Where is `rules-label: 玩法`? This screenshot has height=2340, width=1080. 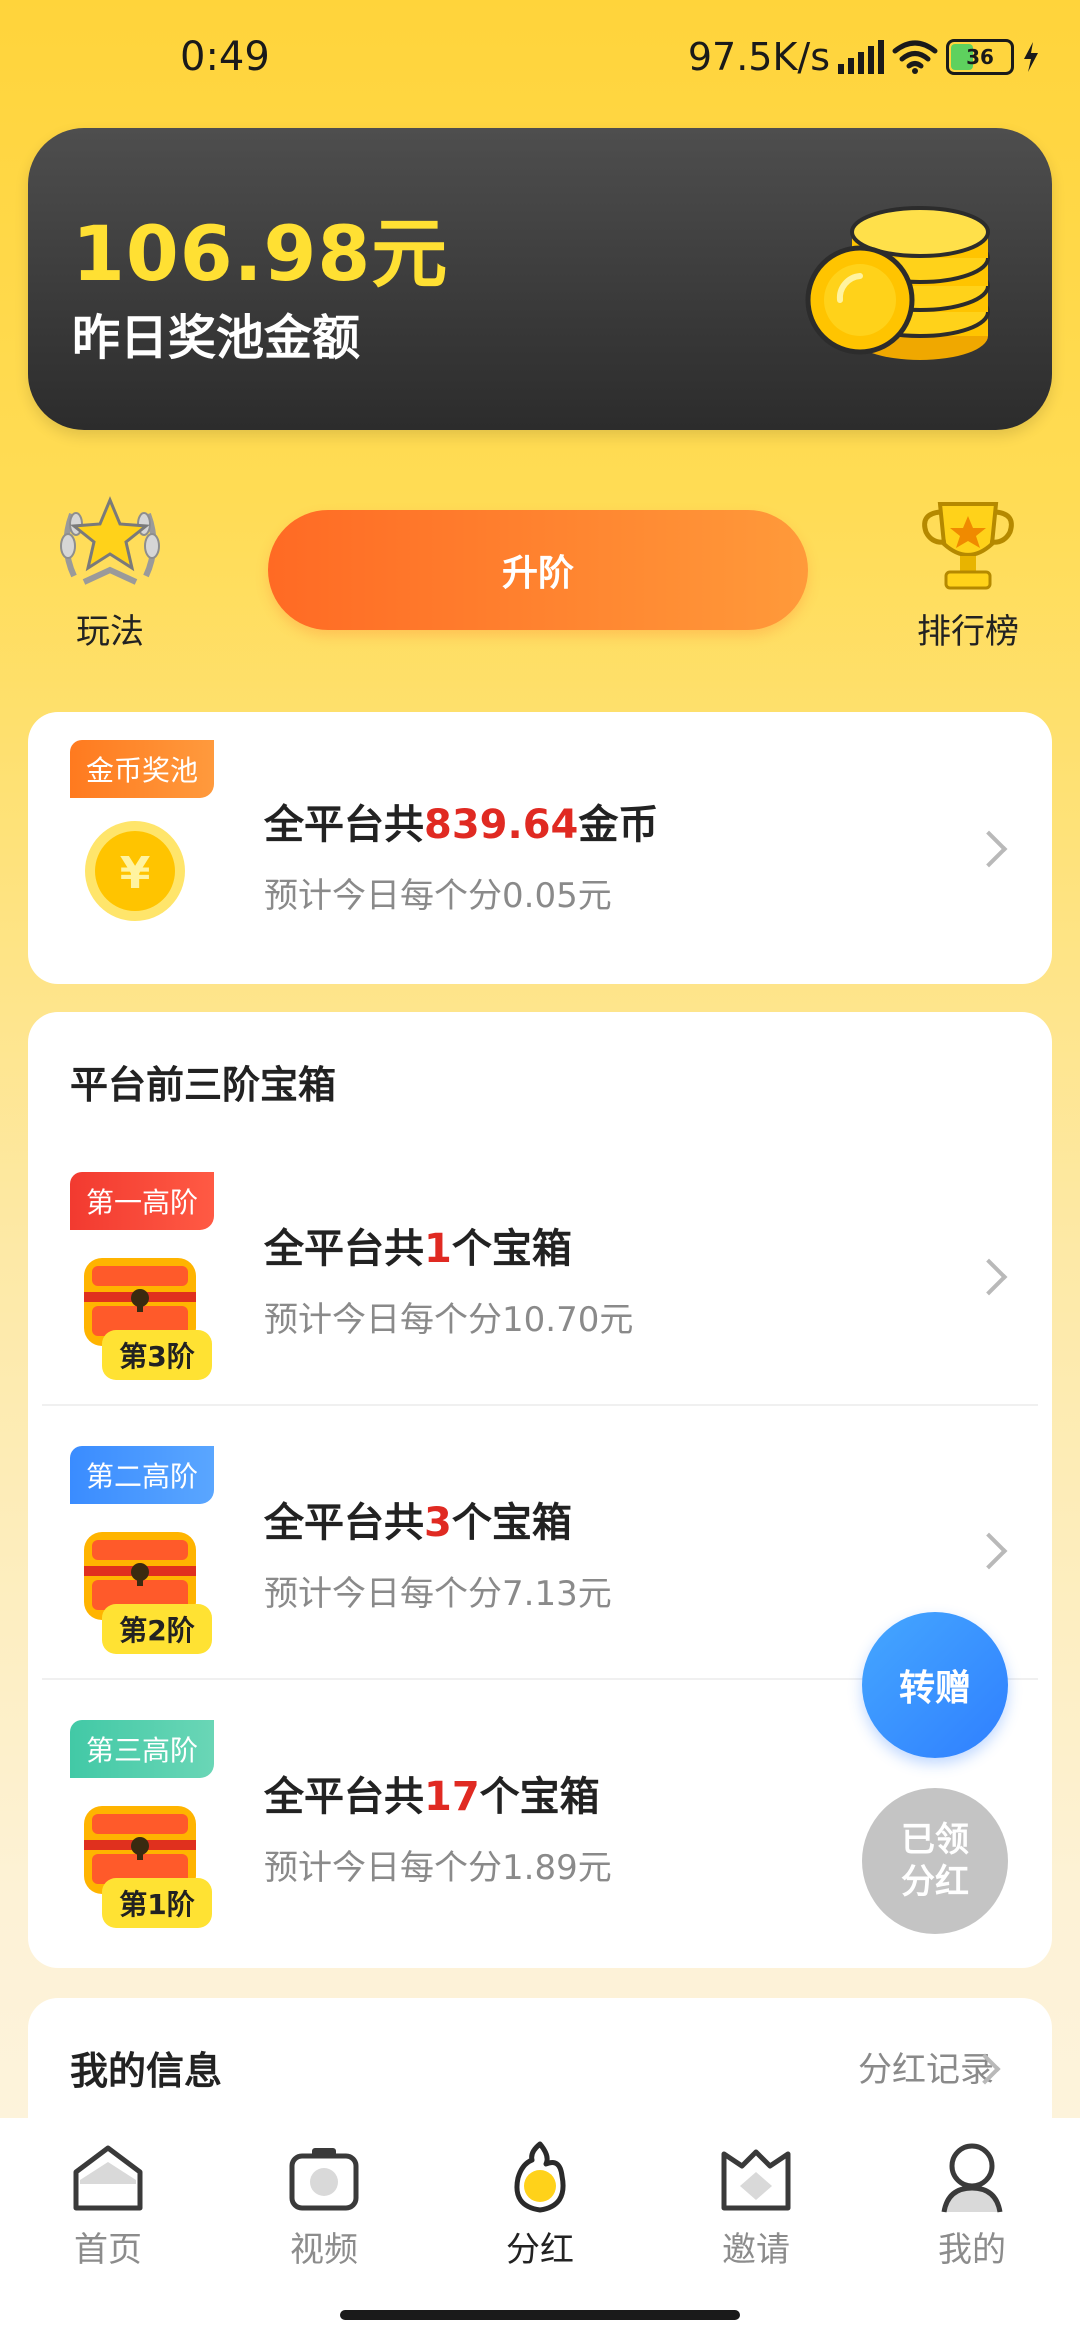
rules-label: 玩法 is located at coordinates (110, 632).